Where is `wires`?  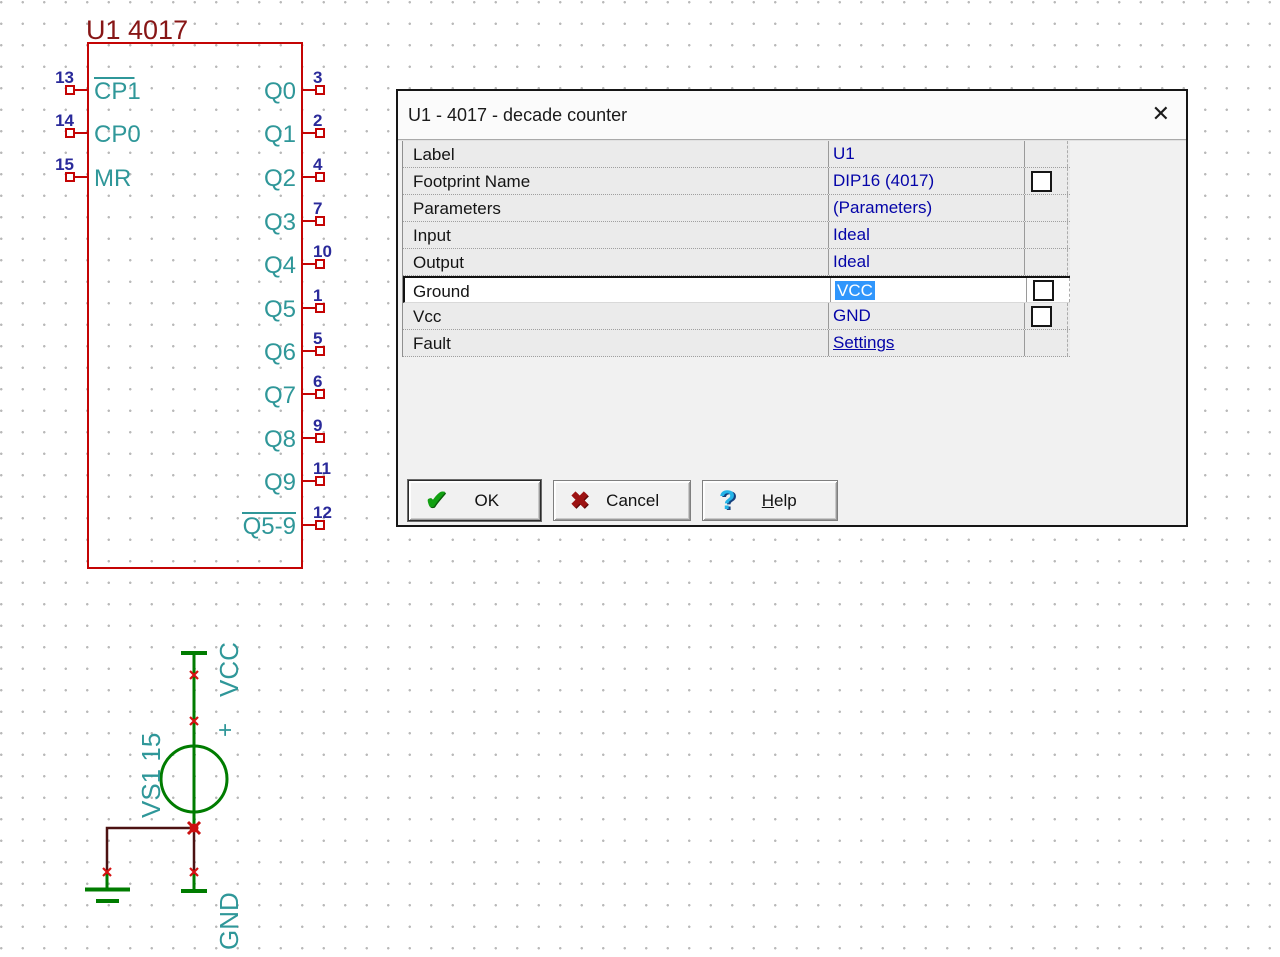 wires is located at coordinates (150, 850).